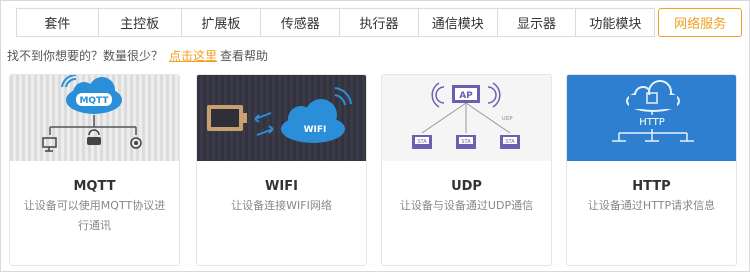 Image resolution: width=750 pixels, height=272 pixels. Describe the element at coordinates (281, 186) in the screenshot. I see `card-title: WIFI` at that location.